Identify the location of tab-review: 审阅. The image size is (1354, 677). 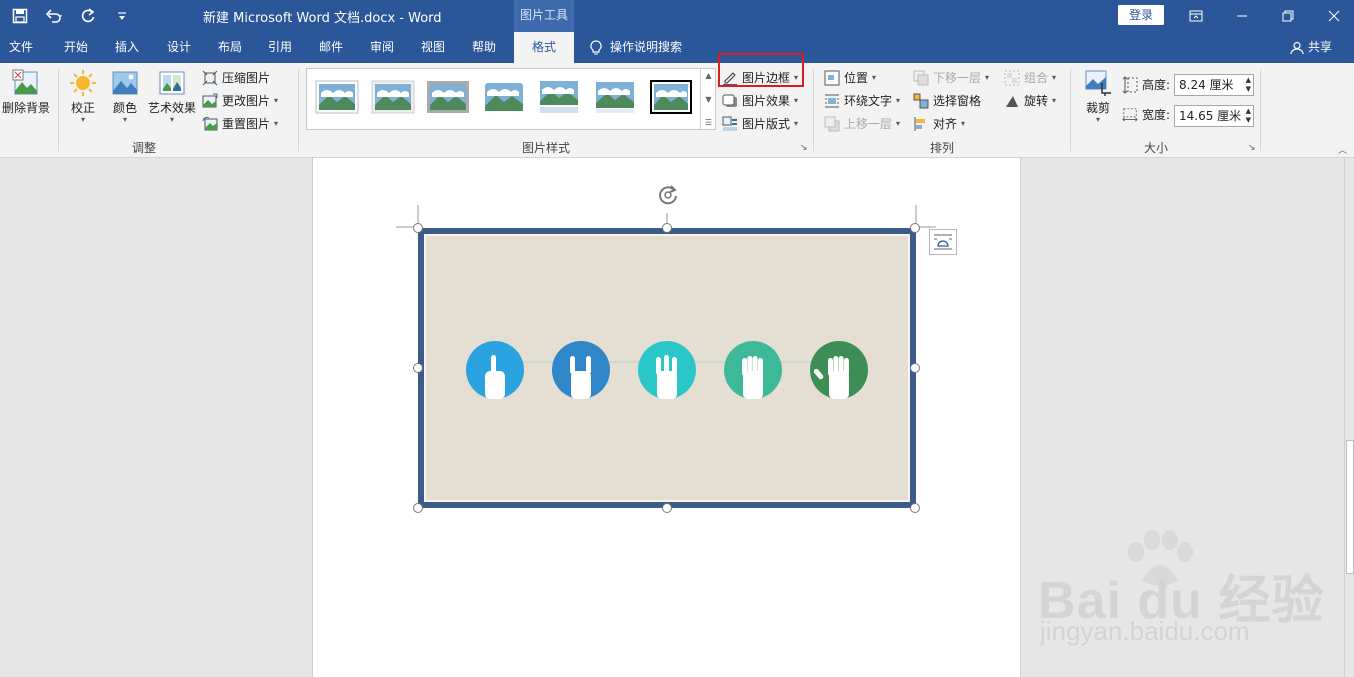
(382, 47).